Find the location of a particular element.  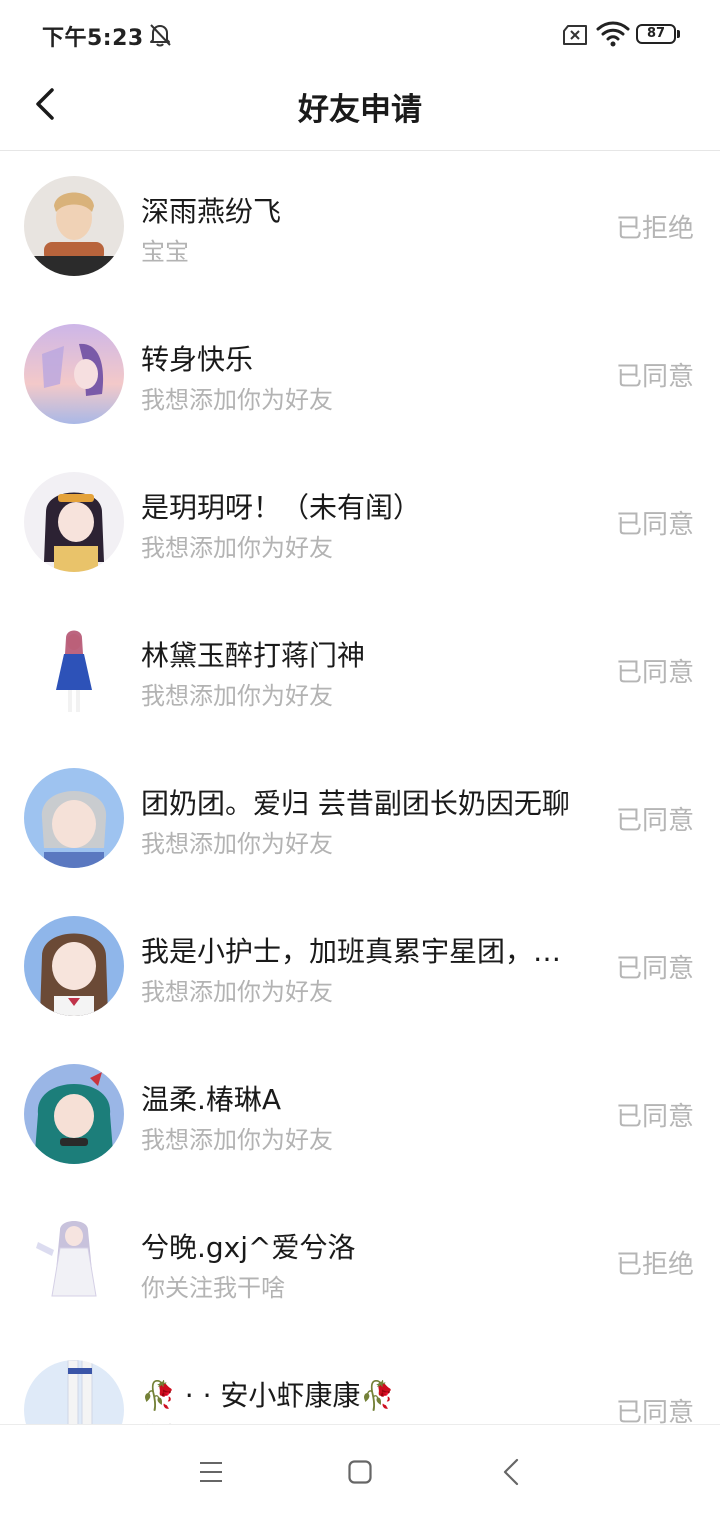

request-message: 宝宝 is located at coordinates (165, 252).